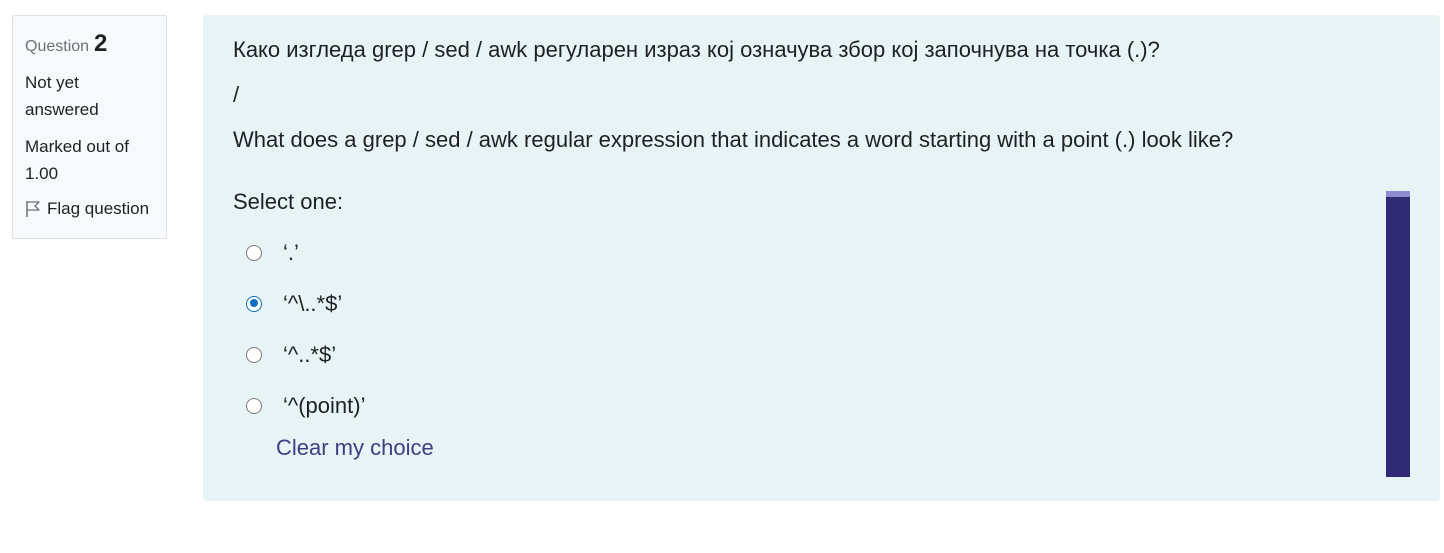 The image size is (1444, 553). What do you see at coordinates (355, 448) in the screenshot?
I see `clear-my-choice-link: Clear my choice` at bounding box center [355, 448].